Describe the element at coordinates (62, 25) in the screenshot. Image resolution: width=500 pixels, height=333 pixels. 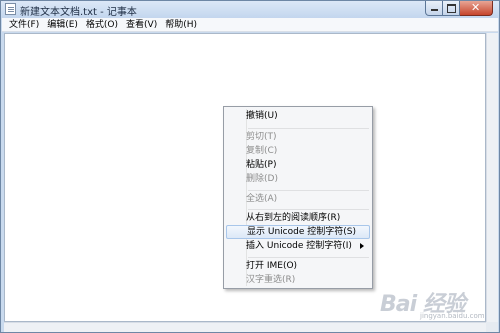
I see `menu-edit: 编辑(E)` at that location.